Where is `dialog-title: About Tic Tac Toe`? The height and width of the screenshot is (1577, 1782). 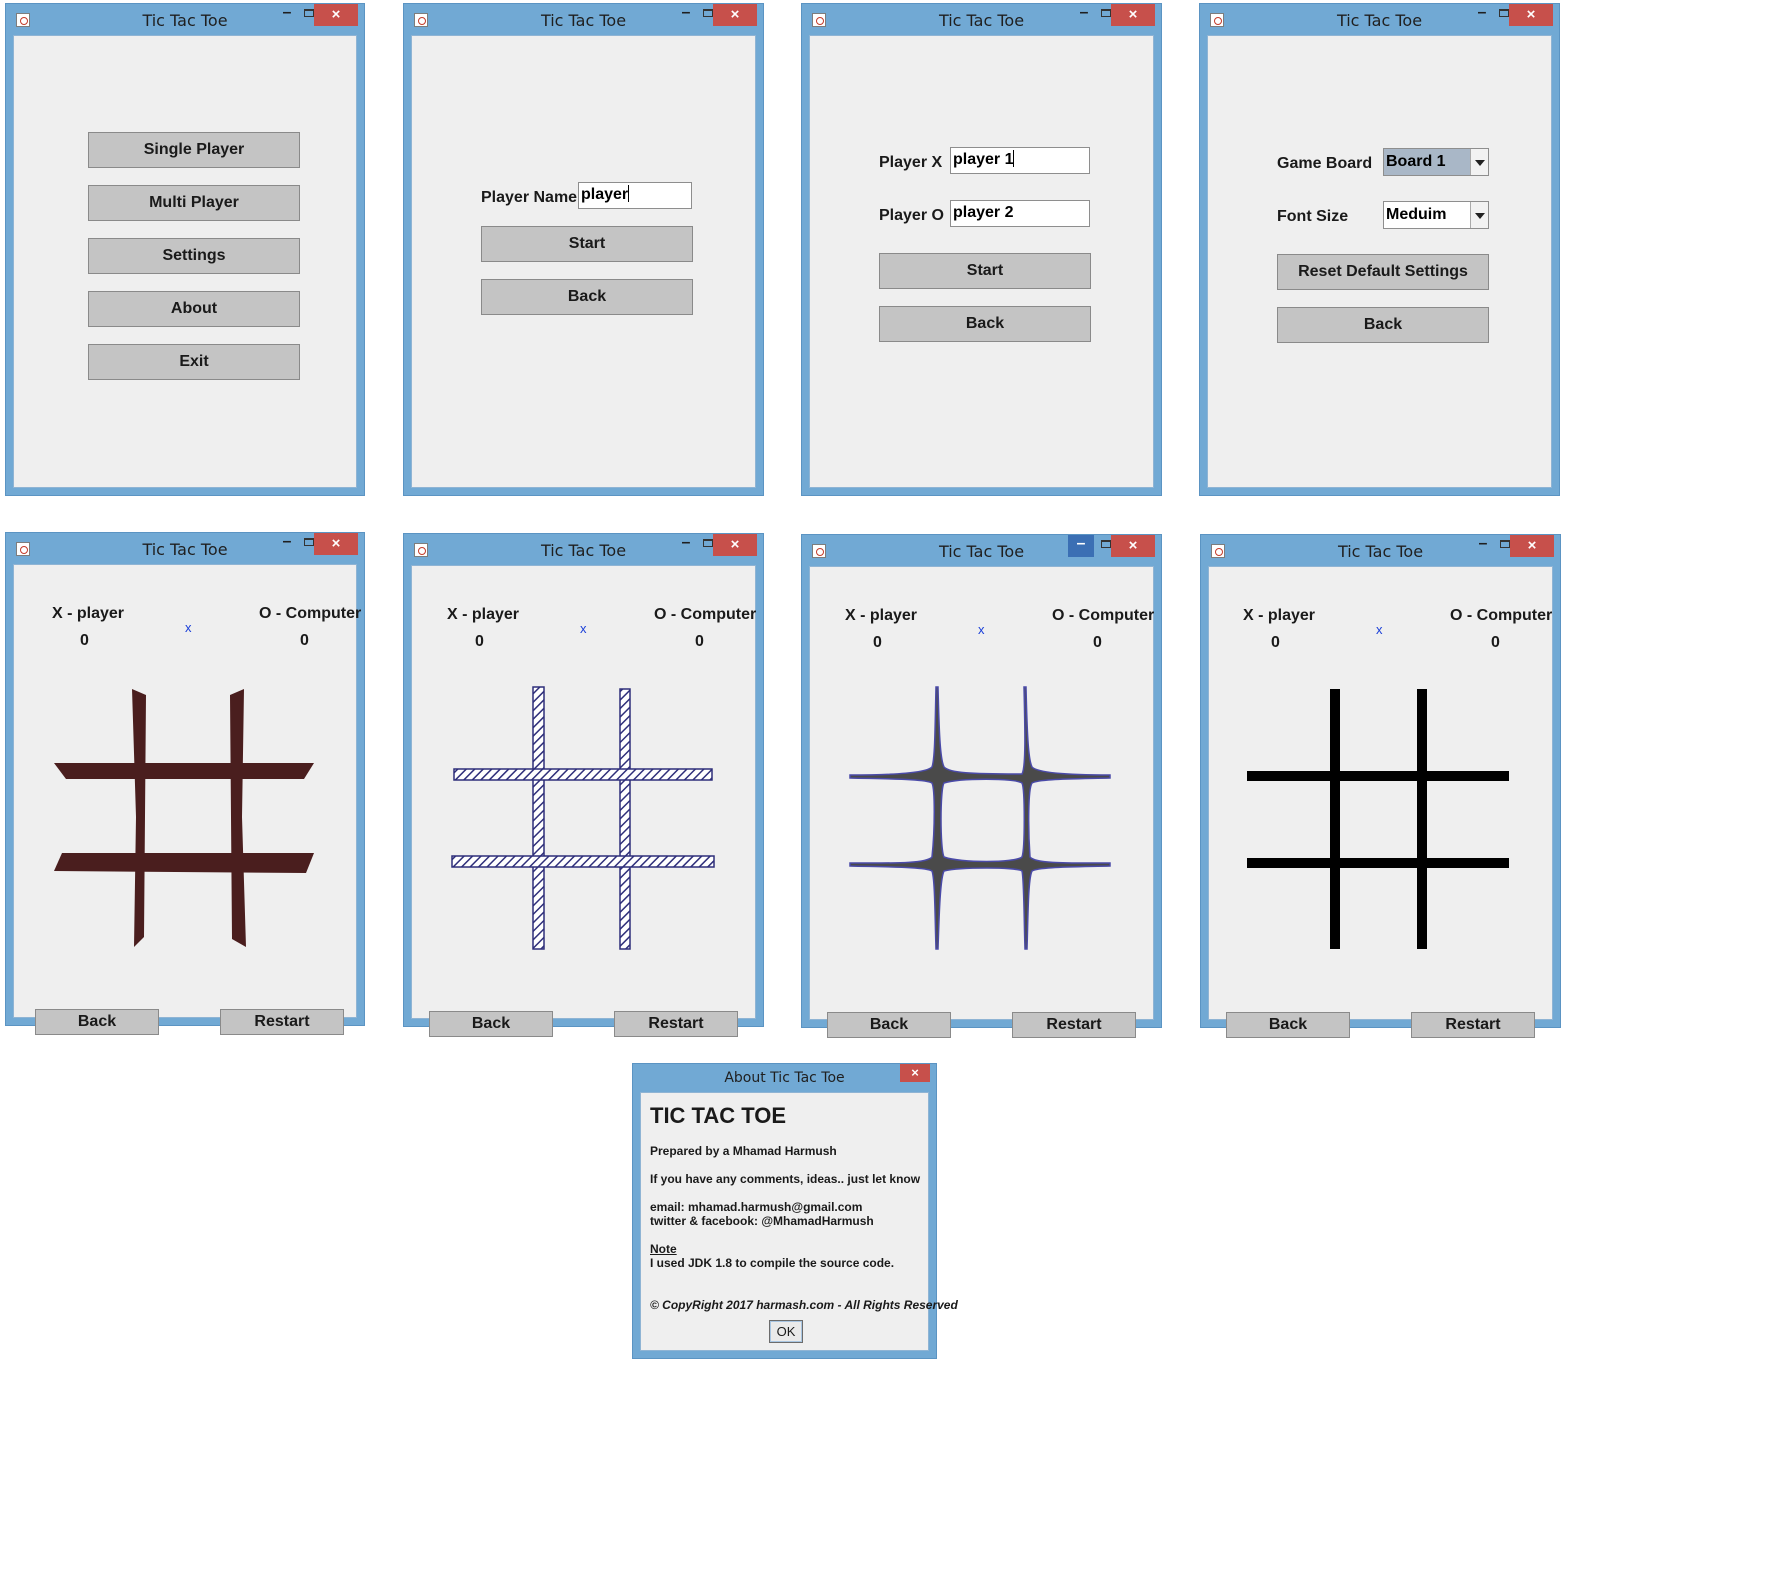
dialog-title: About Tic Tac Toe is located at coordinates (784, 1078).